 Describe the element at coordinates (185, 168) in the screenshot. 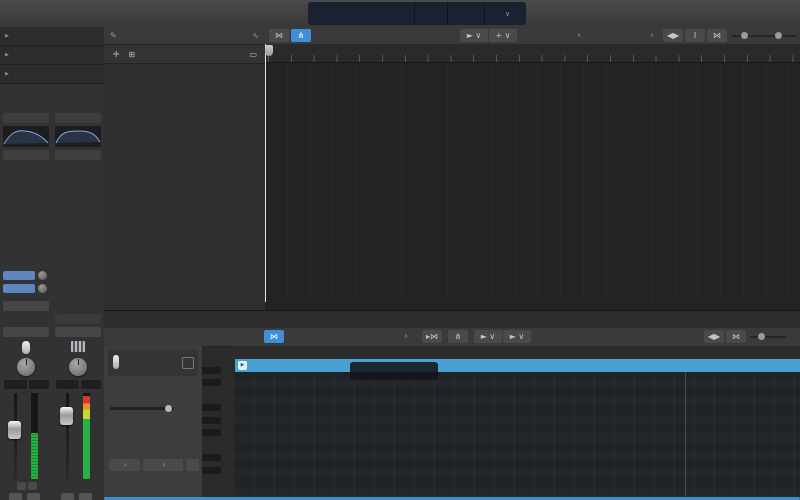

I see `track-list: ✎ ∿ + ⊞ ▭` at that location.